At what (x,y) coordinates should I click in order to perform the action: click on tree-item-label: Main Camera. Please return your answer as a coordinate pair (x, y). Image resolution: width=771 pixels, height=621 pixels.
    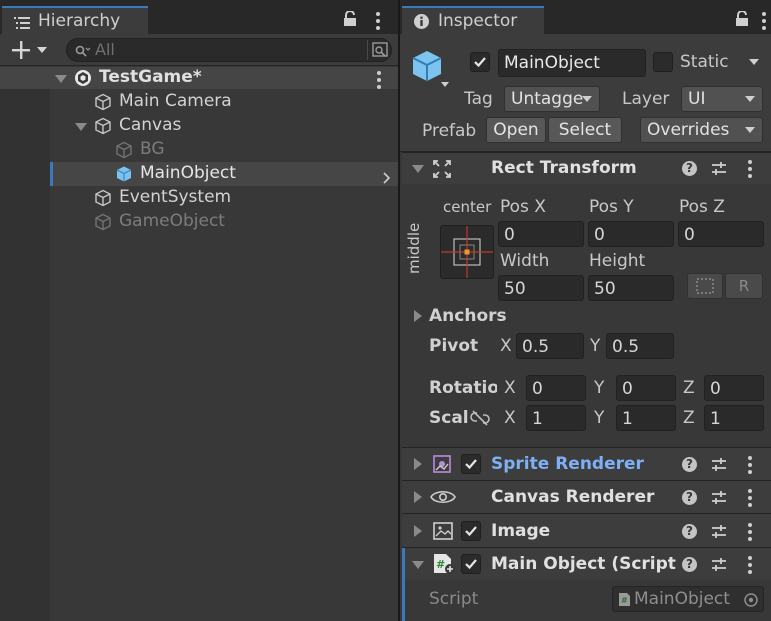
    Looking at the image, I should click on (175, 101).